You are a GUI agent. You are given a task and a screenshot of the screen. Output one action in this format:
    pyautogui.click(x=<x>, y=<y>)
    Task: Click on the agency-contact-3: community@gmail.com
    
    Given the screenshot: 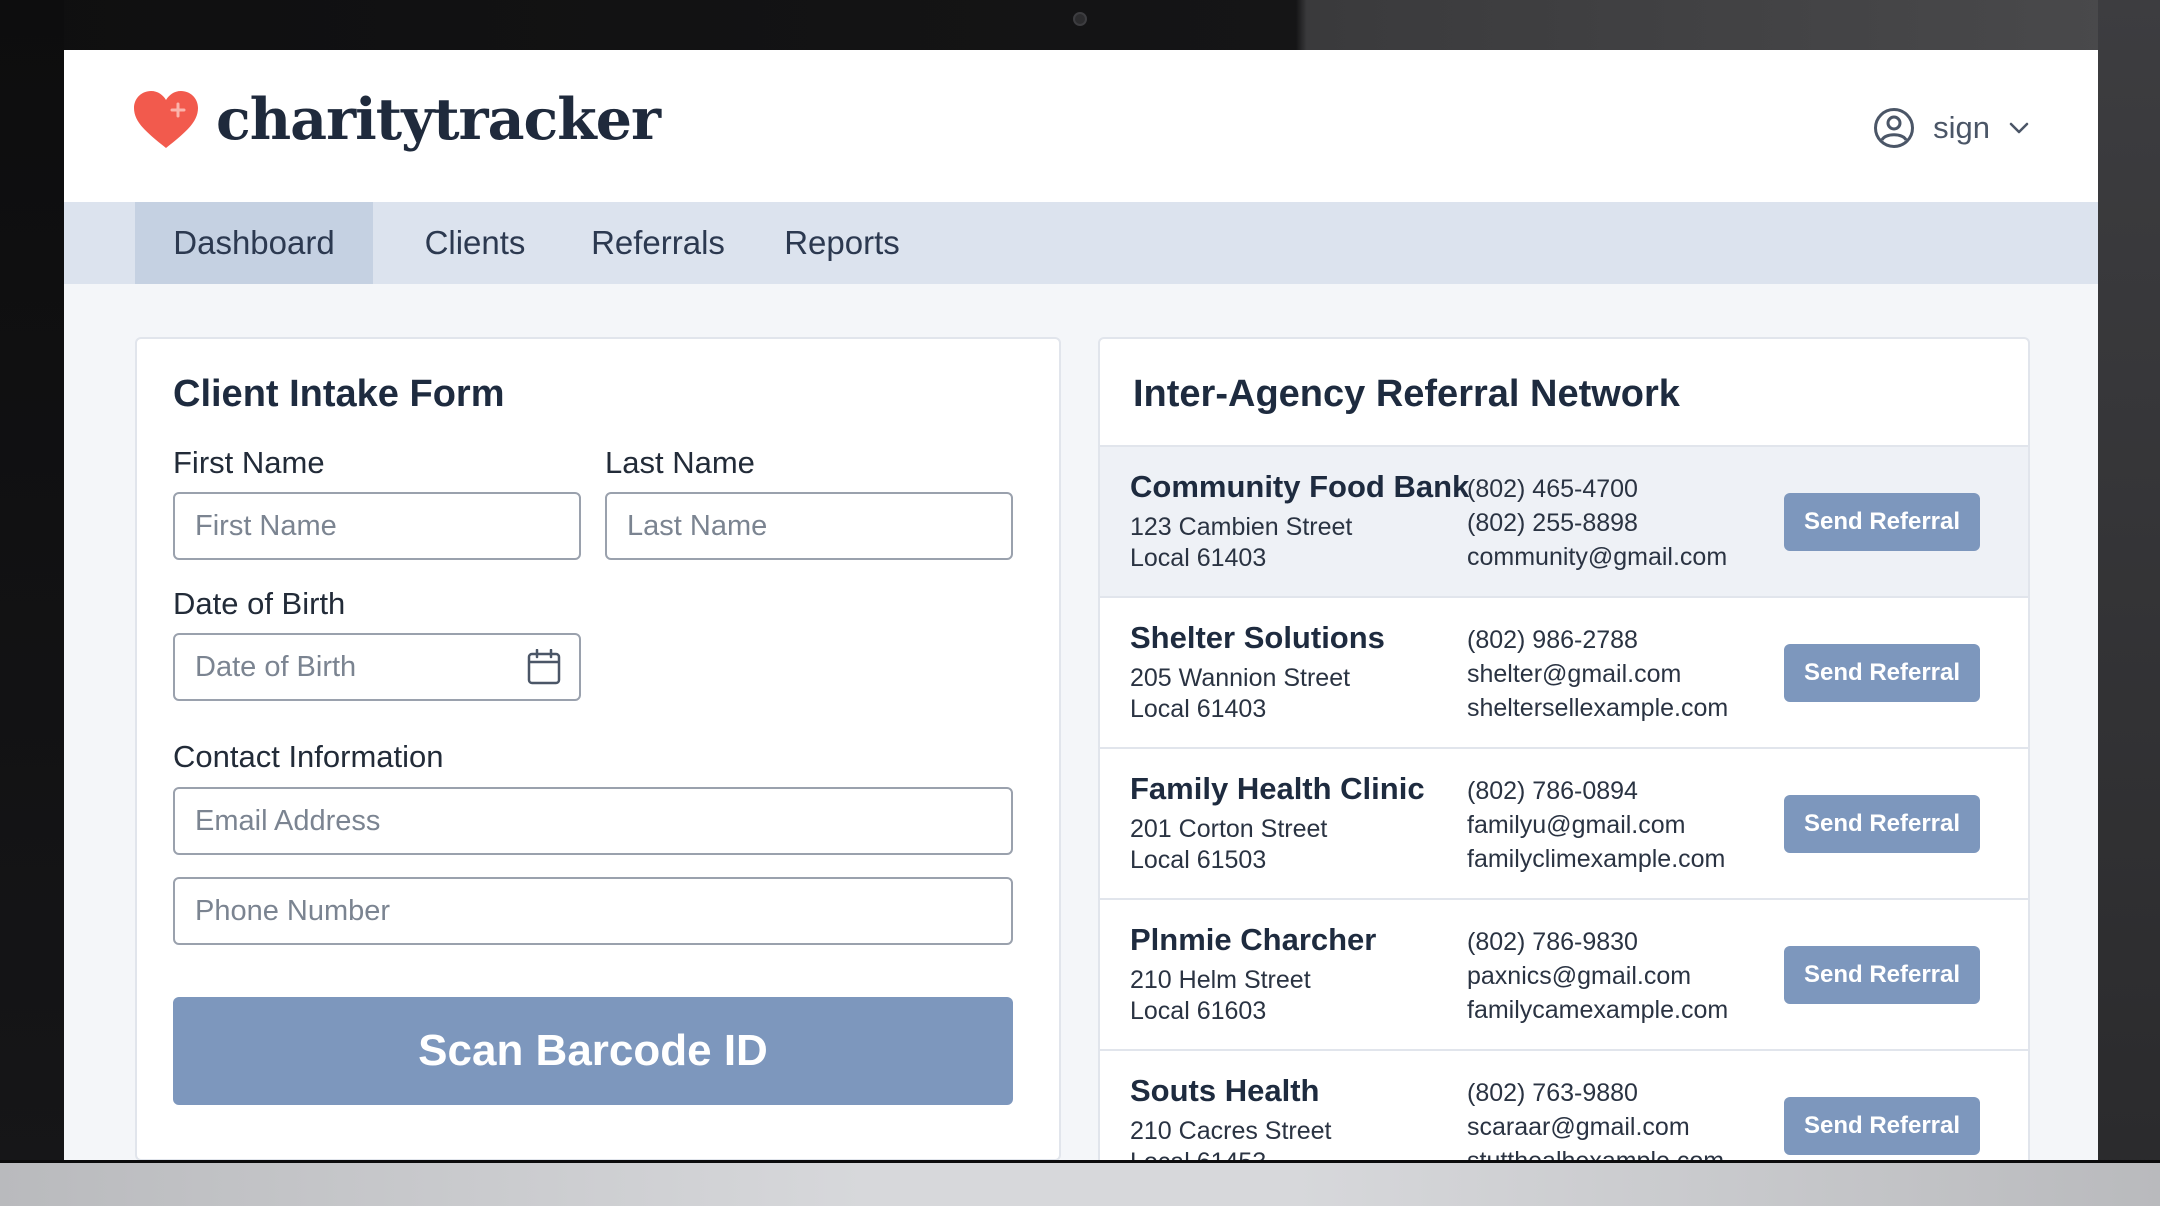 What is the action you would take?
    pyautogui.click(x=1597, y=557)
    